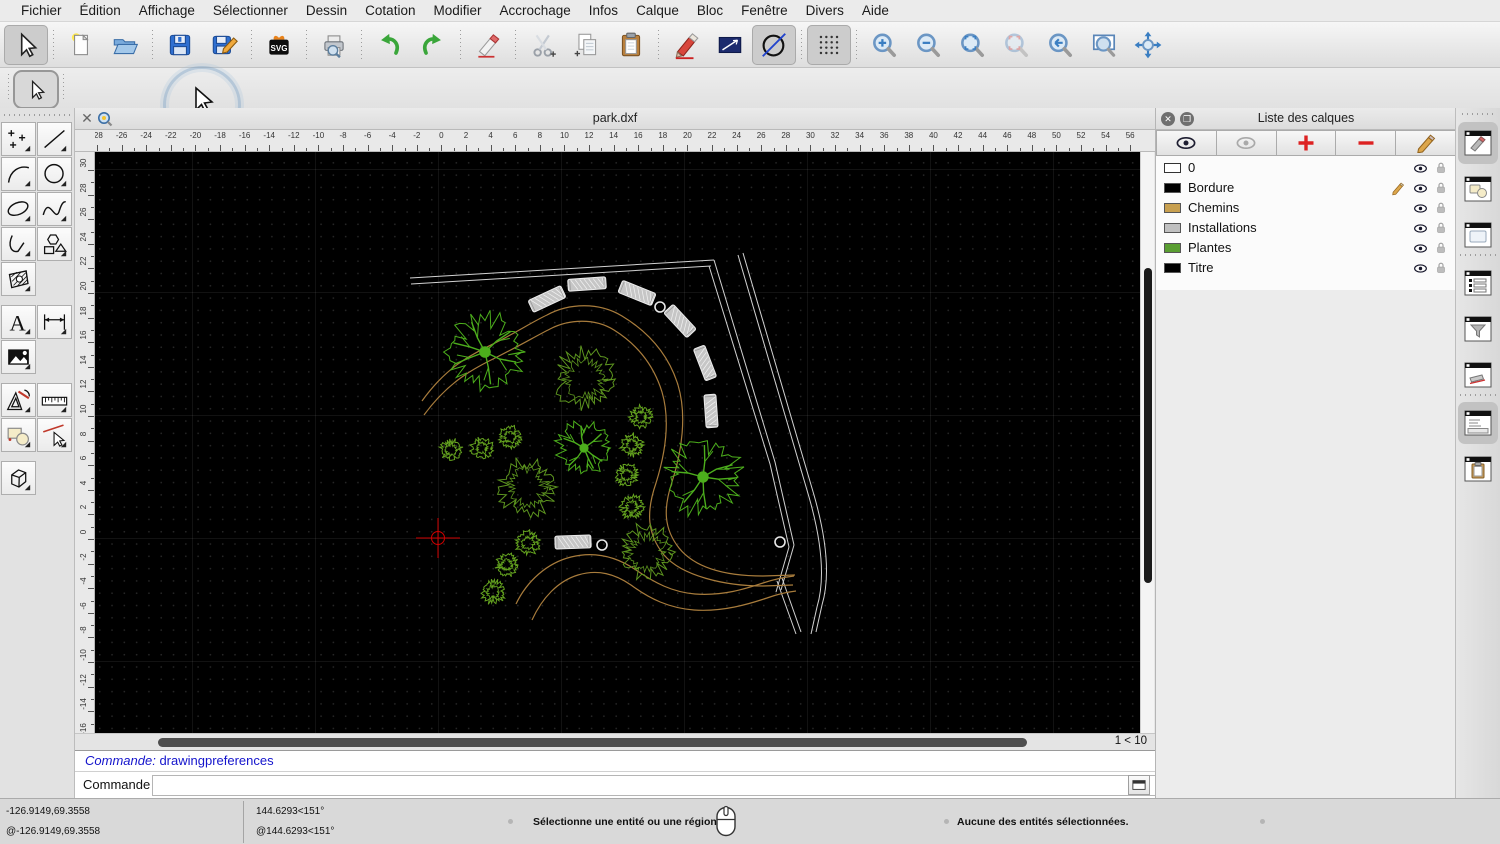  I want to click on zoom-in-button, so click(884, 45).